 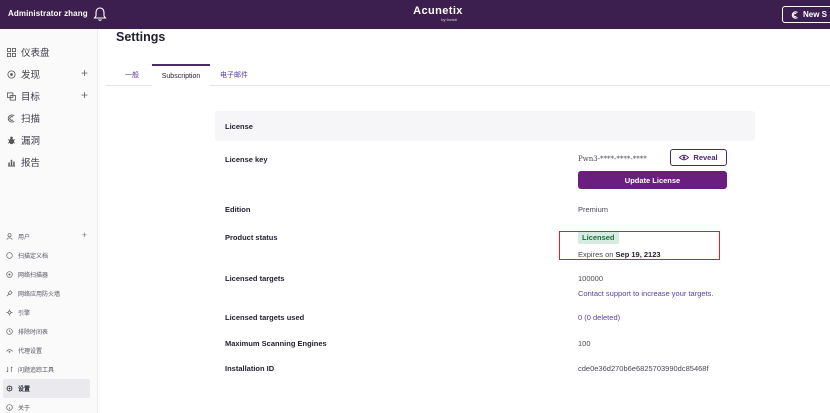 What do you see at coordinates (652, 180) in the screenshot?
I see `update-license-button: Update License` at bounding box center [652, 180].